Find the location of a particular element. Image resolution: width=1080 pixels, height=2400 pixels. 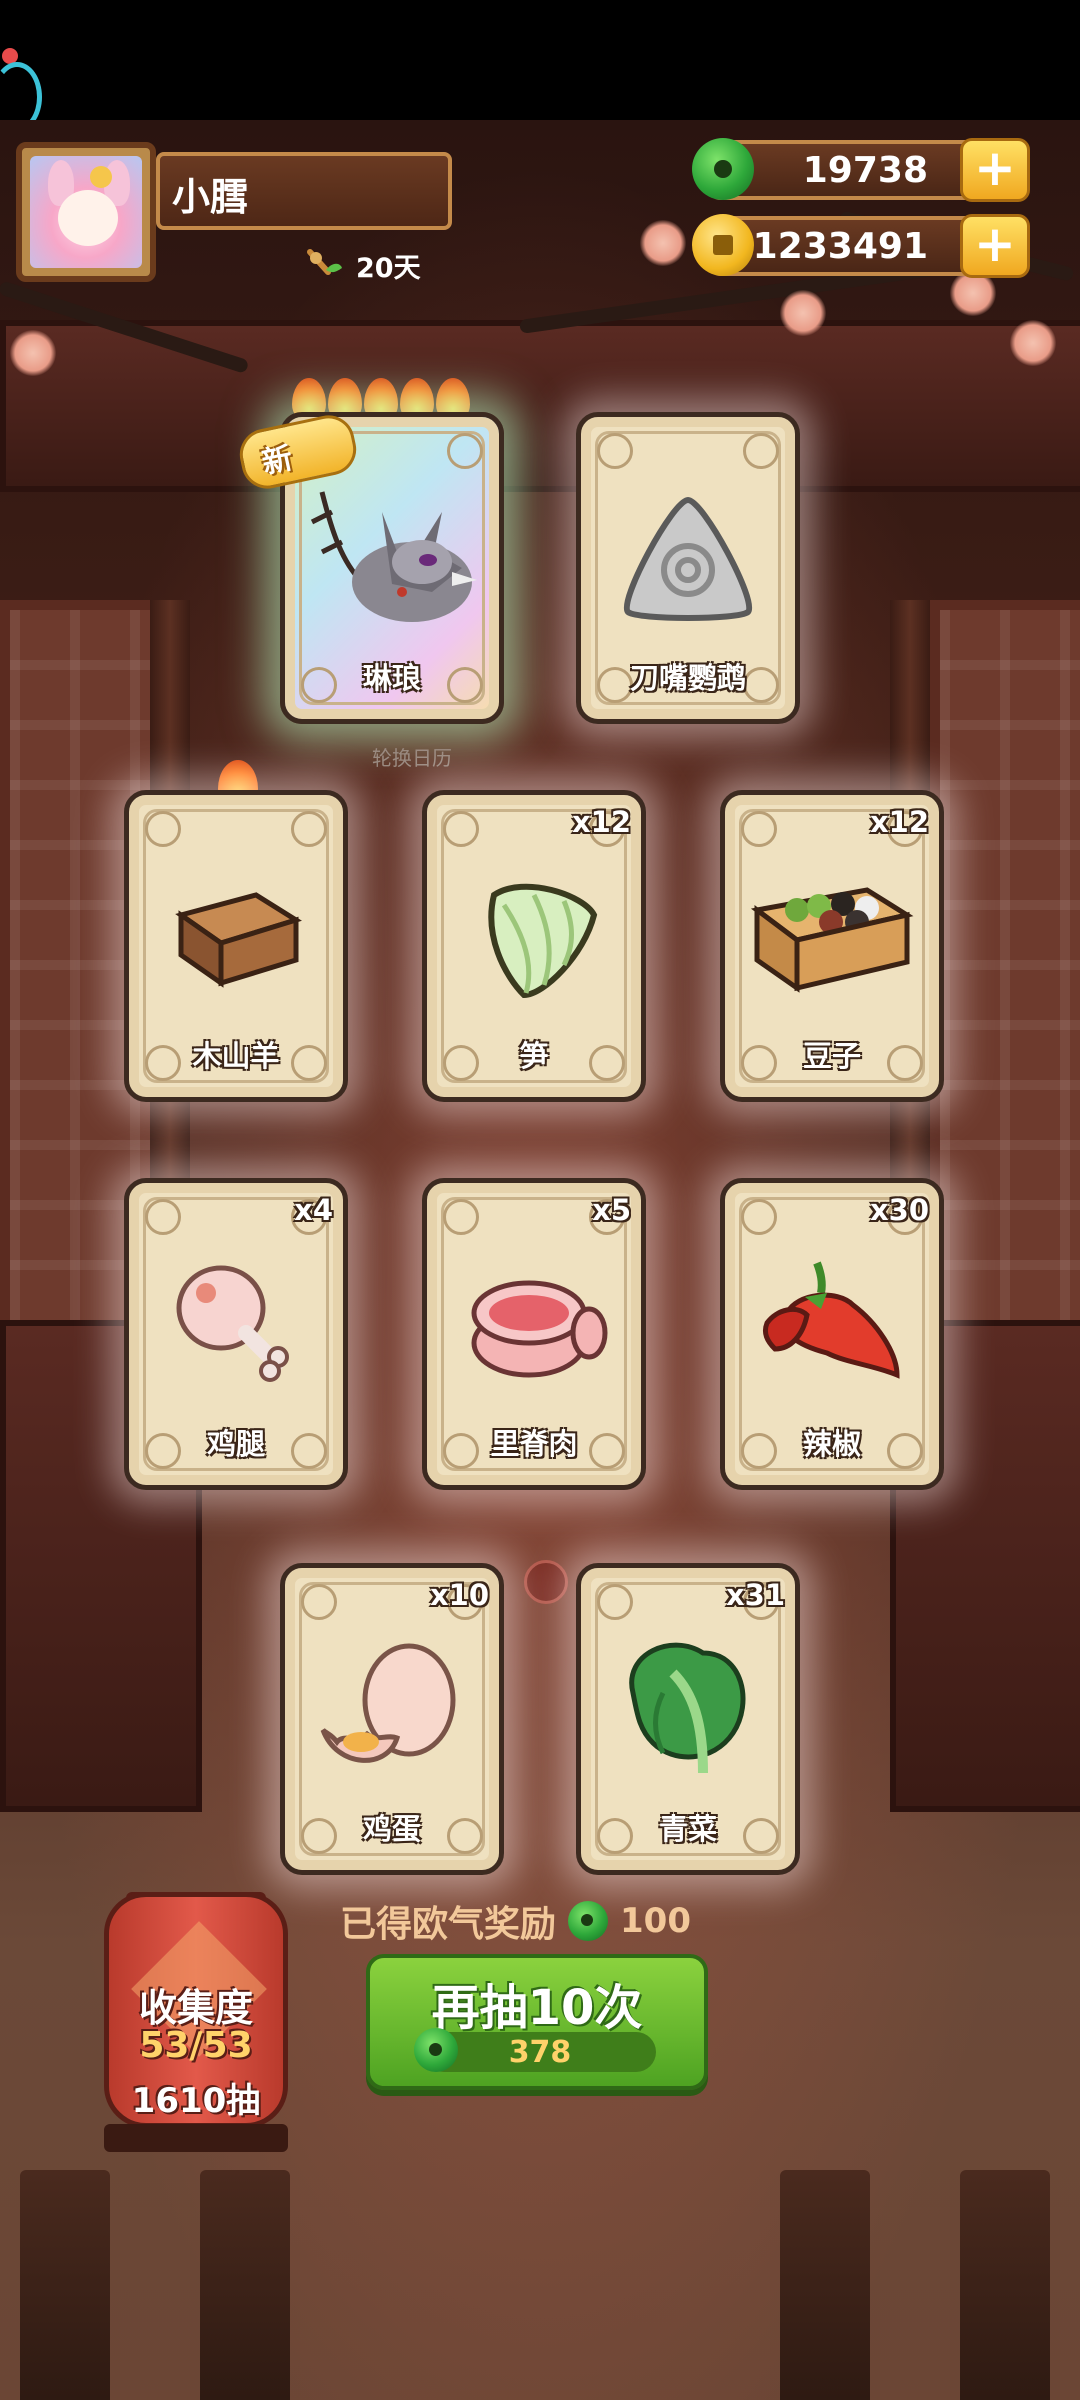

card-mushanyang: 木山羊 is located at coordinates (236, 946).